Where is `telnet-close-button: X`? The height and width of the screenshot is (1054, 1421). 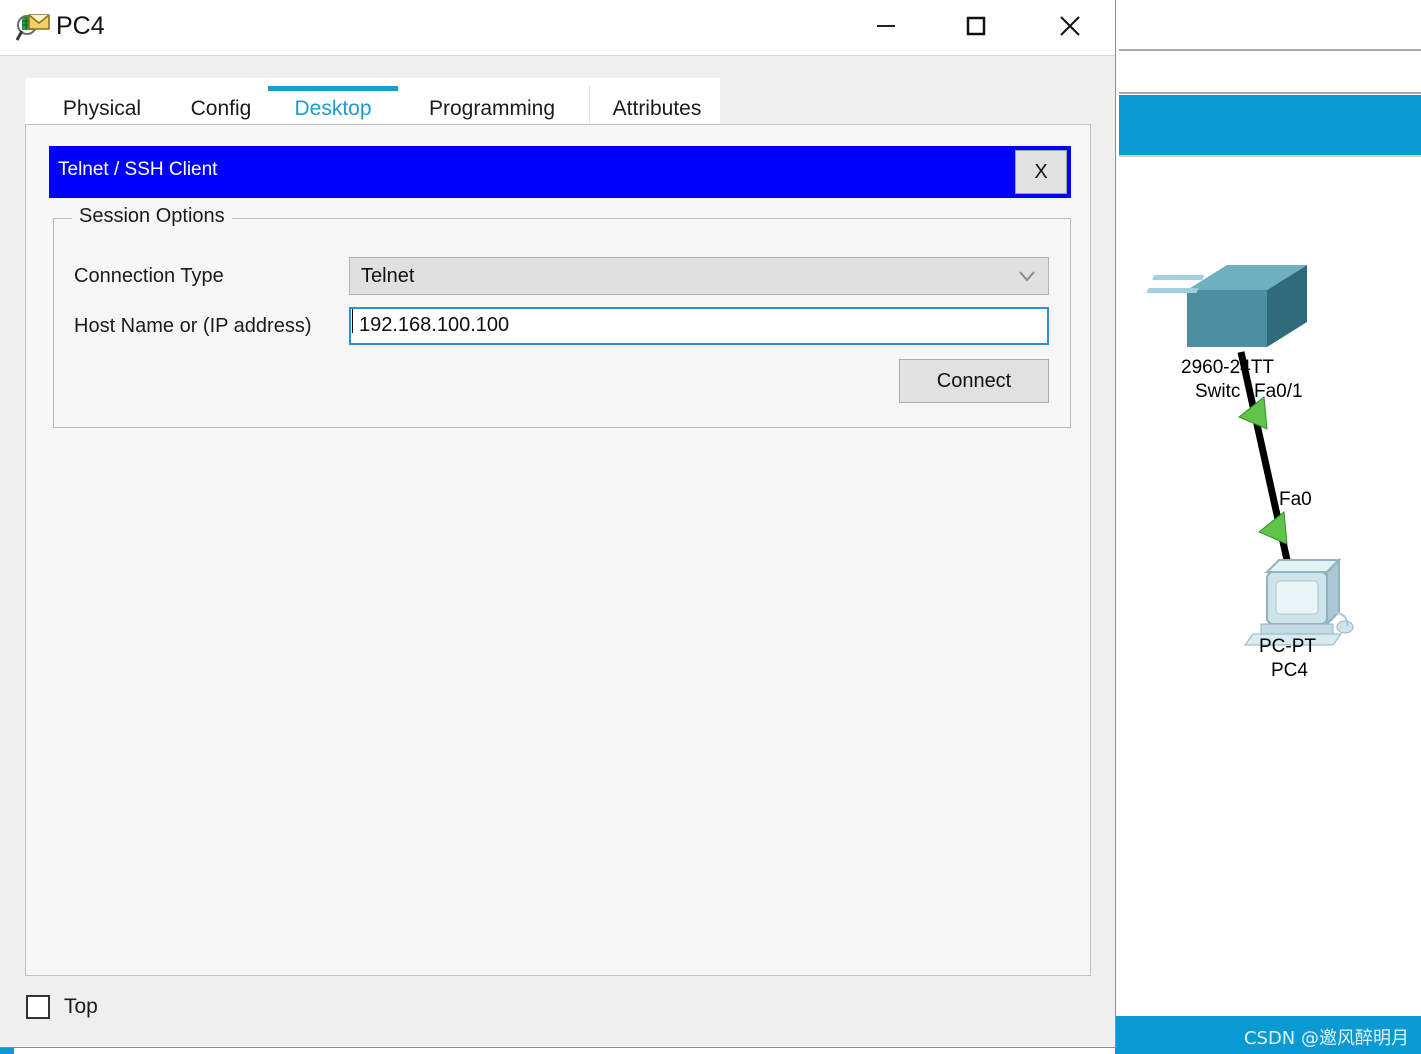 telnet-close-button: X is located at coordinates (1041, 172).